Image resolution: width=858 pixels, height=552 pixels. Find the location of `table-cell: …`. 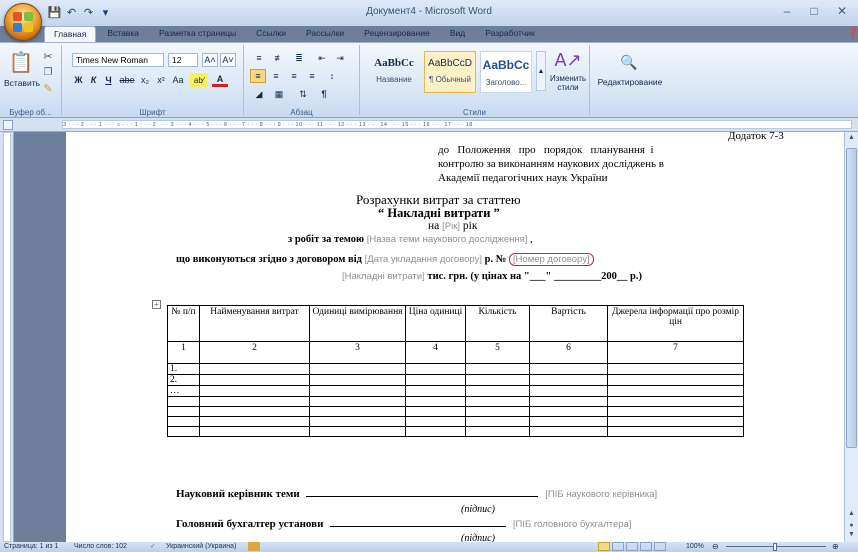

table-cell: … is located at coordinates (183, 391).